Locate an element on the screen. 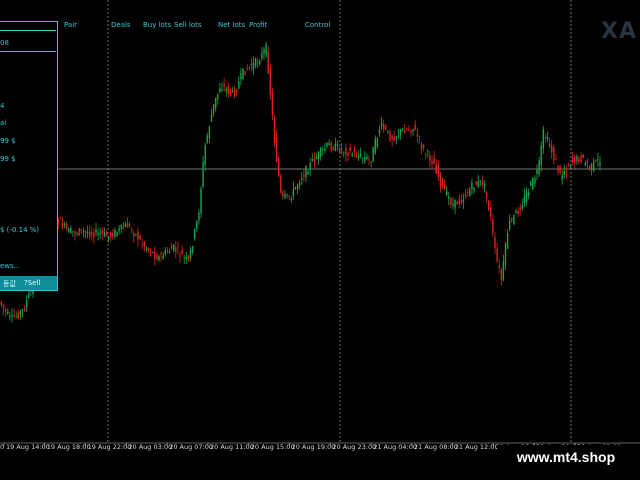 The height and width of the screenshot is (480, 640). time-axis-label: 21 Aug 08:00 is located at coordinates (436, 447).